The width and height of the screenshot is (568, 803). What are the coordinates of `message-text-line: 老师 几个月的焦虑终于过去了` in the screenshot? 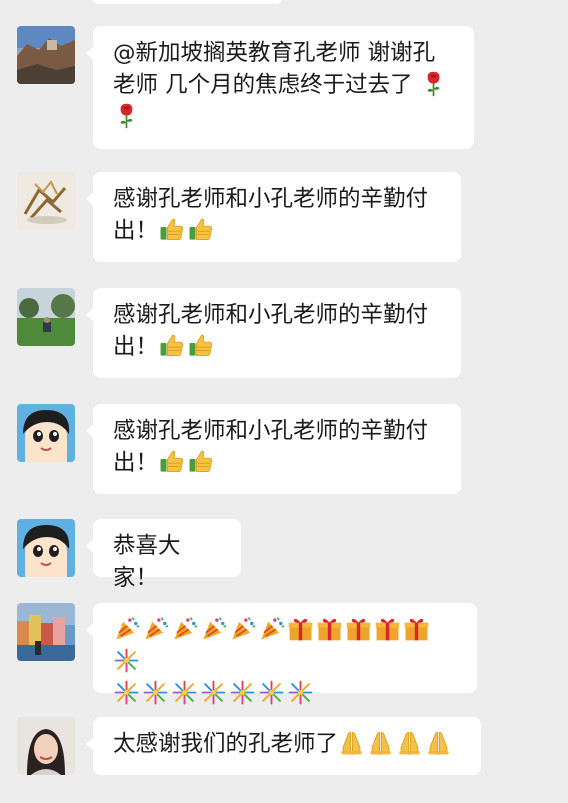 It's located at (284, 85).